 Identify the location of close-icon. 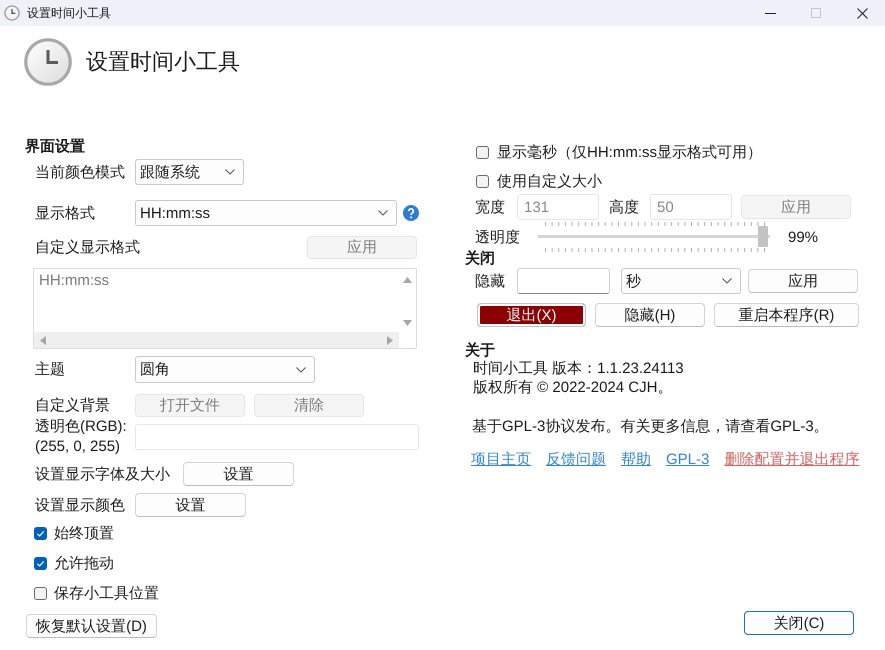
(862, 13).